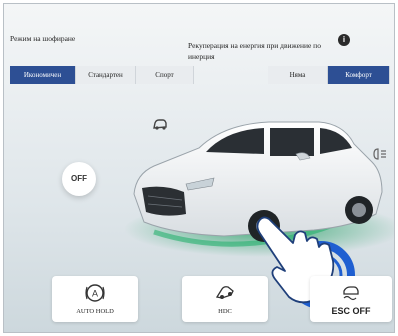  Describe the element at coordinates (298, 75) in the screenshot. I see `tab-regen-none: Няма` at that location.